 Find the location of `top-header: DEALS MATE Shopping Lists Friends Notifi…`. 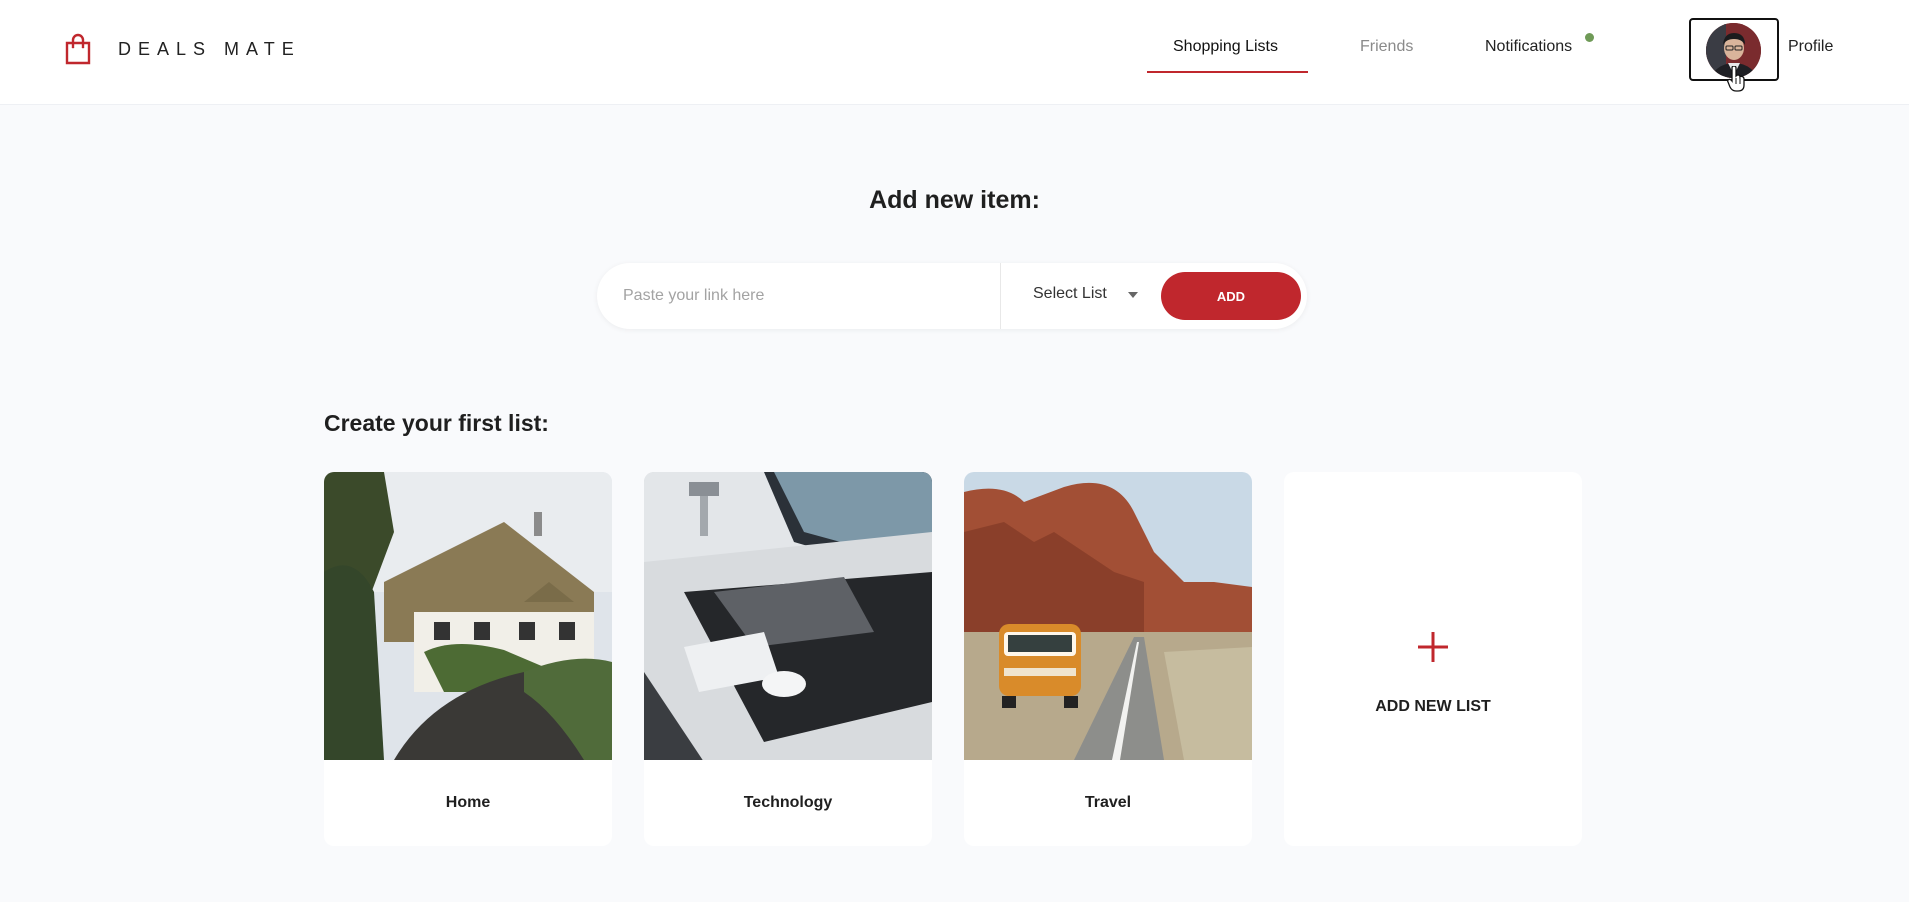

top-header: DEALS MATE Shopping Lists Friends Notifi… is located at coordinates (954, 52).